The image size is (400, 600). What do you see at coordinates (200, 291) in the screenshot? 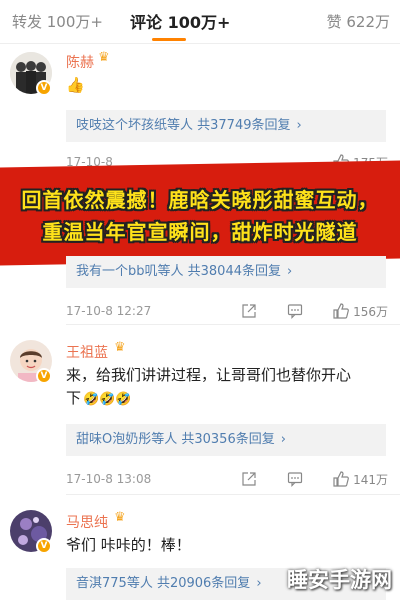
I see `comment-item: 我有一个bb叽等人 共38044条回复 › 17-10-8 12:27 156万` at bounding box center [200, 291].